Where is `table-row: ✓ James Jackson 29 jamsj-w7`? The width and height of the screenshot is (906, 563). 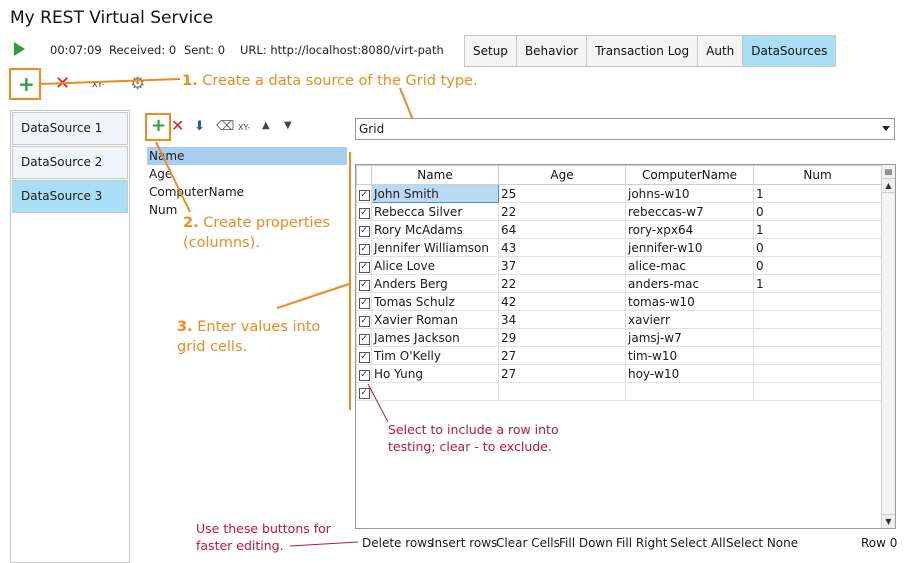 table-row: ✓ James Jackson 29 jamsj-w7 is located at coordinates (619, 337).